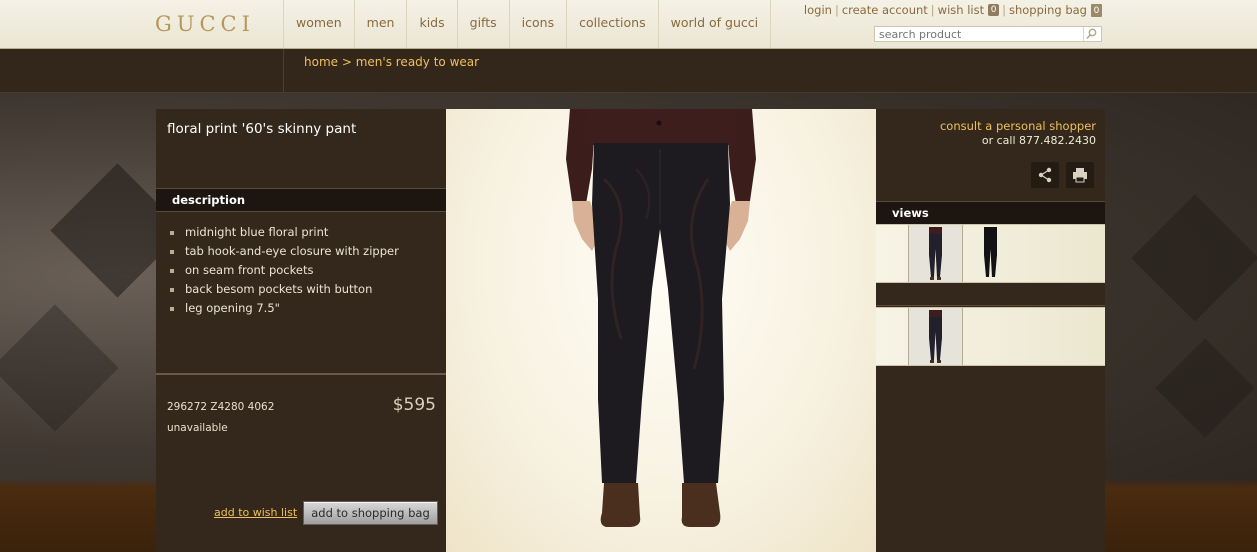 This screenshot has height=552, width=1257. What do you see at coordinates (318, 24) in the screenshot?
I see `nav-item-women: women` at bounding box center [318, 24].